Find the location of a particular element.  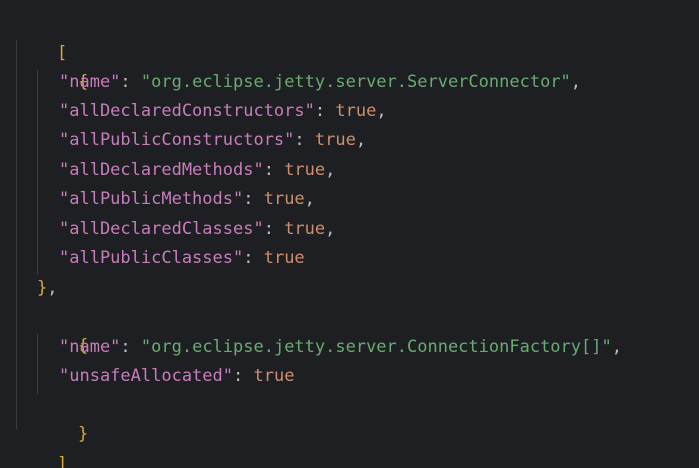

indent-guide-outer is located at coordinates (16, 235).